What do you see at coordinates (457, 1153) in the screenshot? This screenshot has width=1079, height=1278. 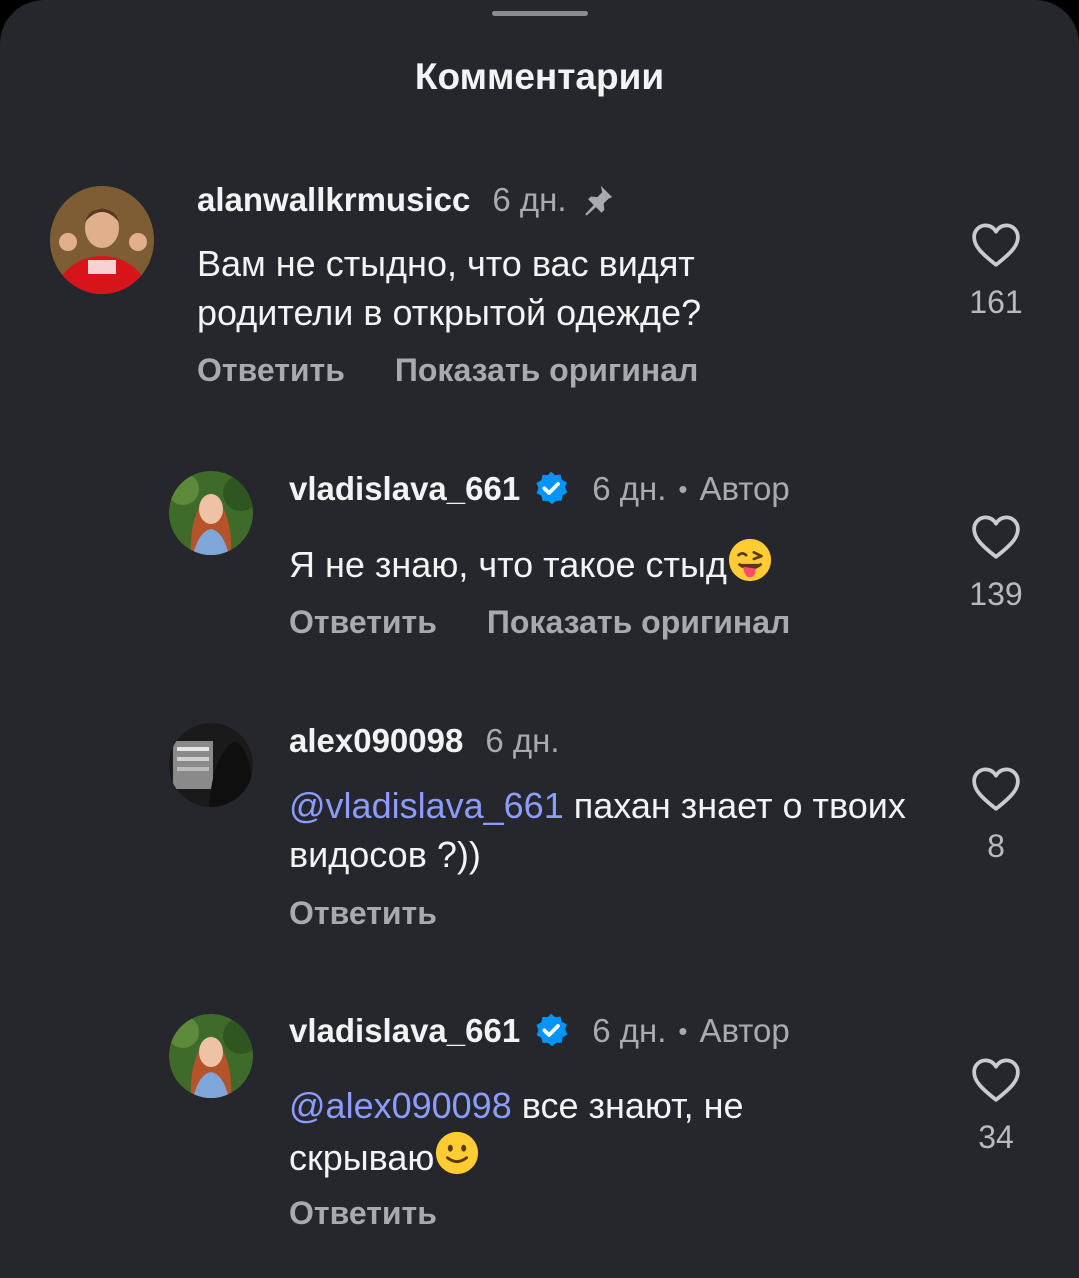 I see `slightly-smiling-emoji` at bounding box center [457, 1153].